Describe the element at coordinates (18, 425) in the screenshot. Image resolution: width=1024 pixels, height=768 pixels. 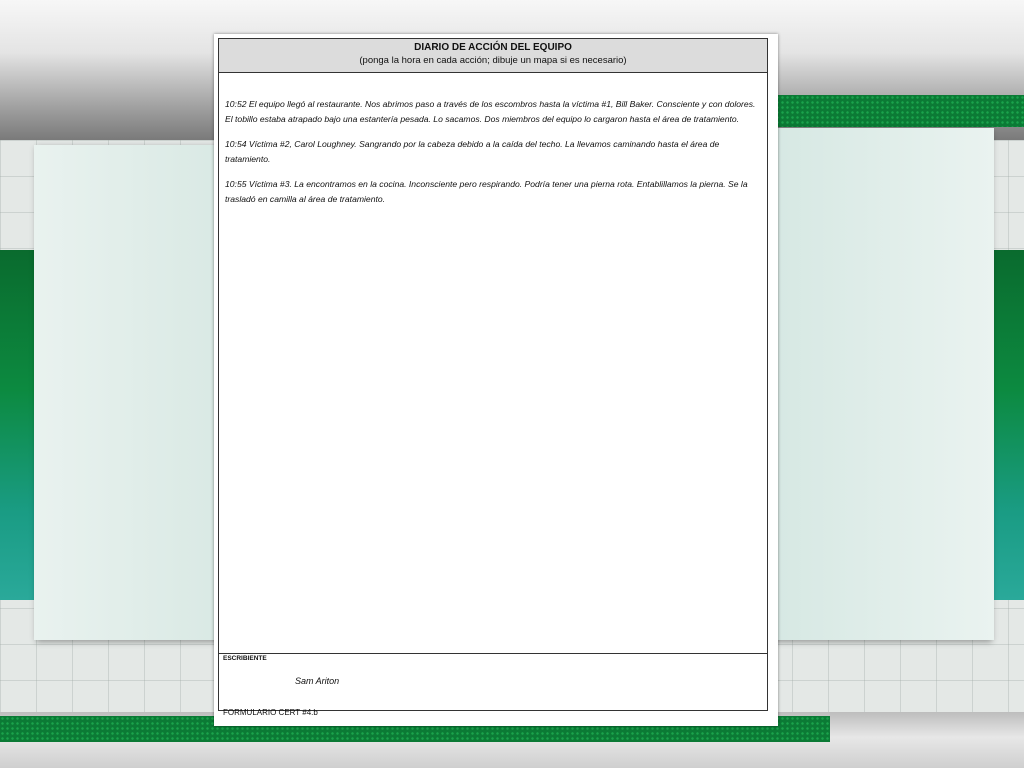
I see `slide-green-accent-left` at that location.